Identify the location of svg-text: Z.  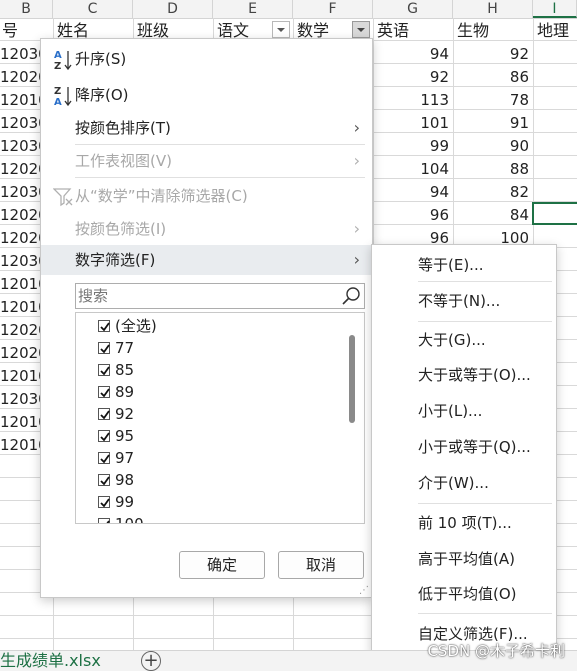
(57, 91).